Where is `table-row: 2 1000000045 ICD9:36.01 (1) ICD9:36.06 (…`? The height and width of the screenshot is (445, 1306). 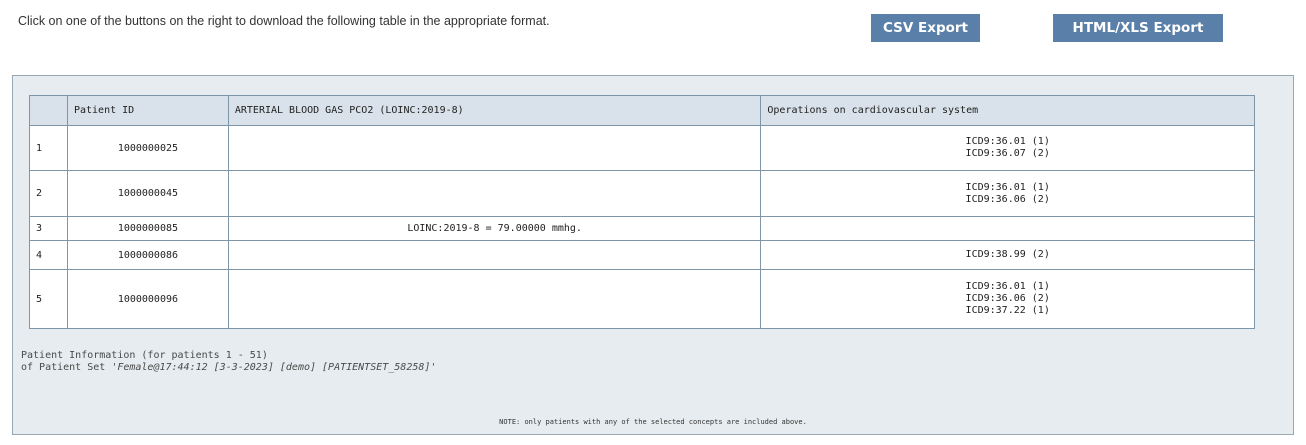
table-row: 2 1000000045 ICD9:36.01 (1) ICD9:36.06 (… is located at coordinates (642, 193).